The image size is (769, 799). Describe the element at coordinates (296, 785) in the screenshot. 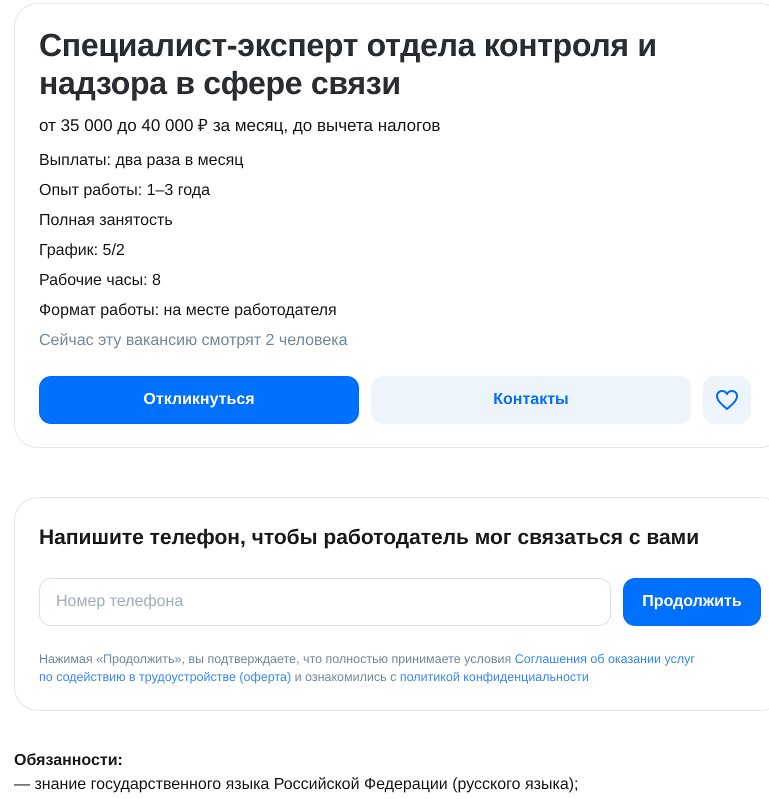

I see `duty-item: — знание государственного языка Российской Федерации (русского языка);` at that location.